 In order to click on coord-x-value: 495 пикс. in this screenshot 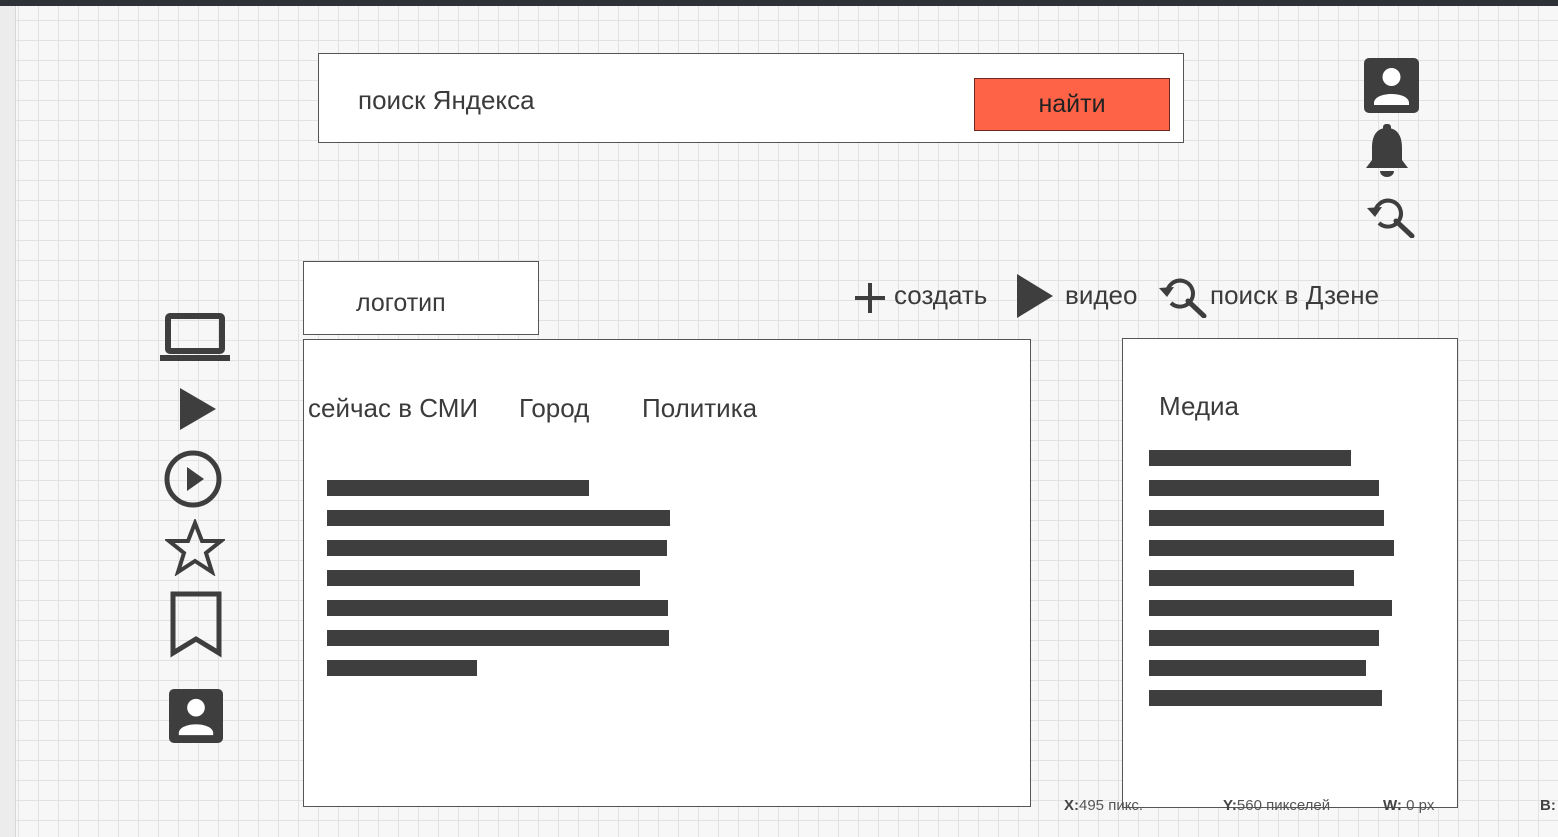, I will do `click(1111, 805)`.